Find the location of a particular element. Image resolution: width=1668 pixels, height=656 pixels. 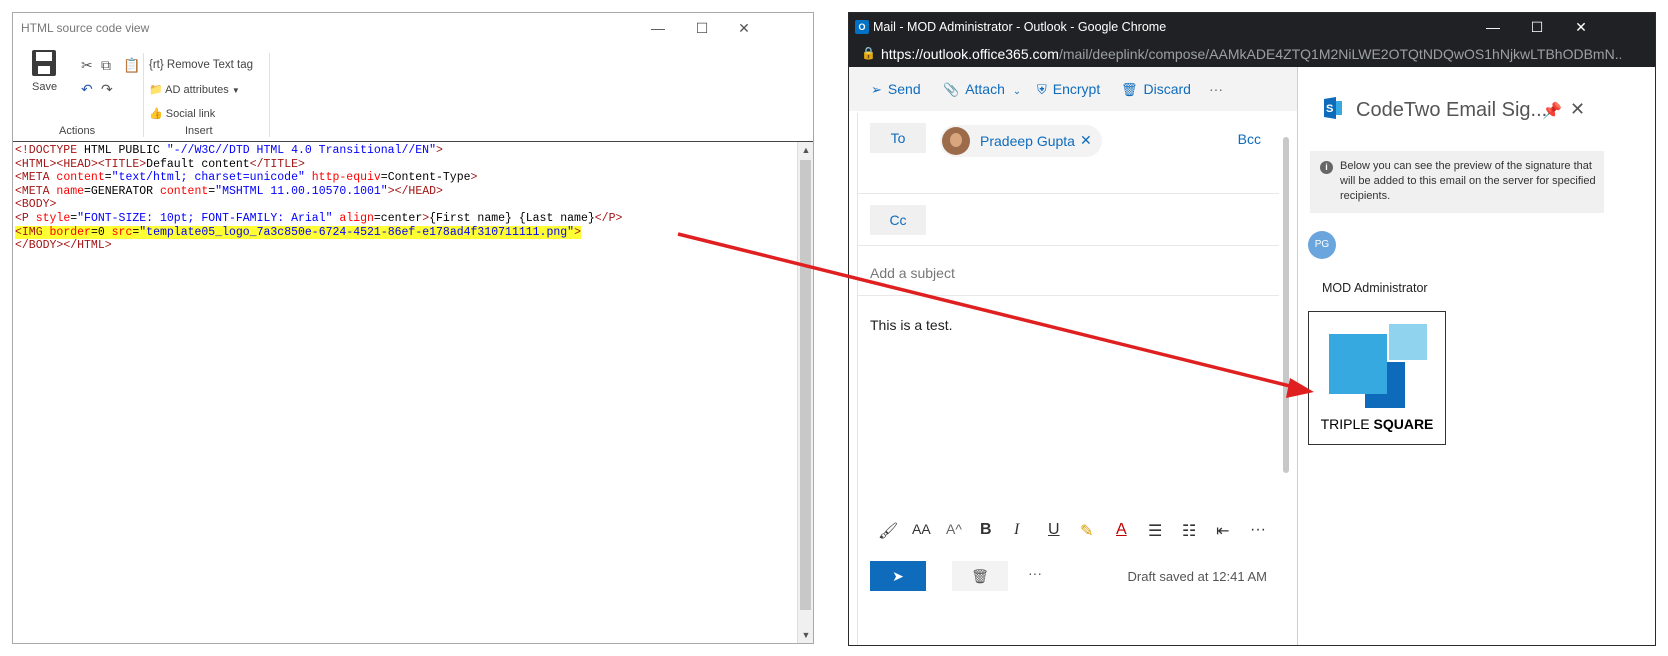

recipient-avatar is located at coordinates (956, 141).